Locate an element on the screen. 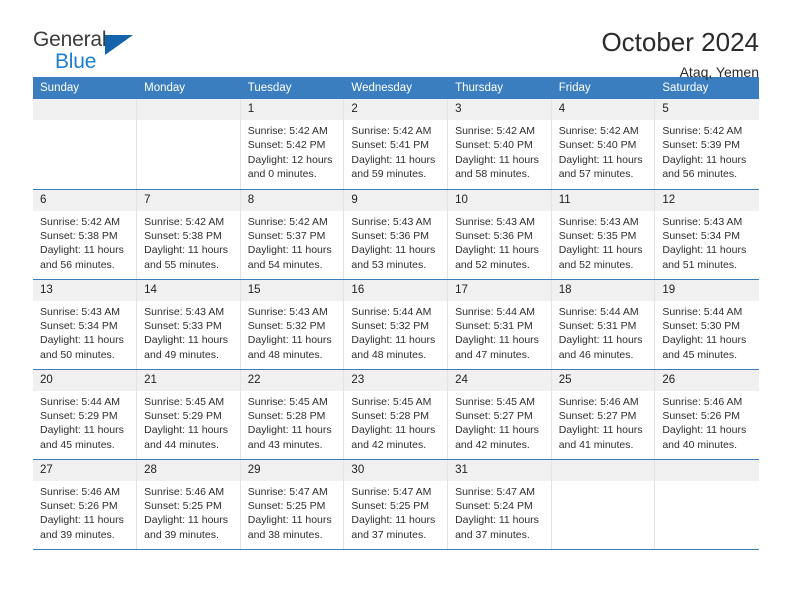  sunset-text: Sunset: 5:28 PM is located at coordinates (286, 415).